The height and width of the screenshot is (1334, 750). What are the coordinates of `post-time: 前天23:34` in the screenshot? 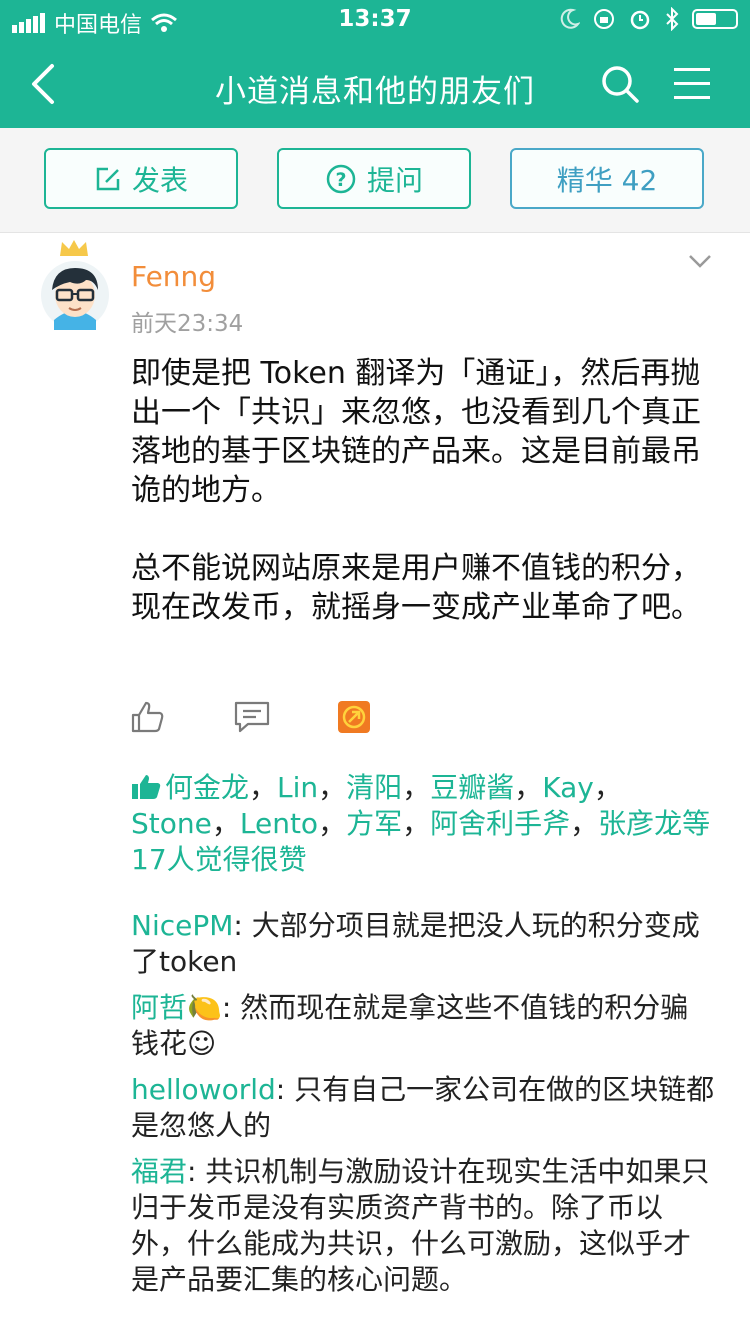 It's located at (187, 324).